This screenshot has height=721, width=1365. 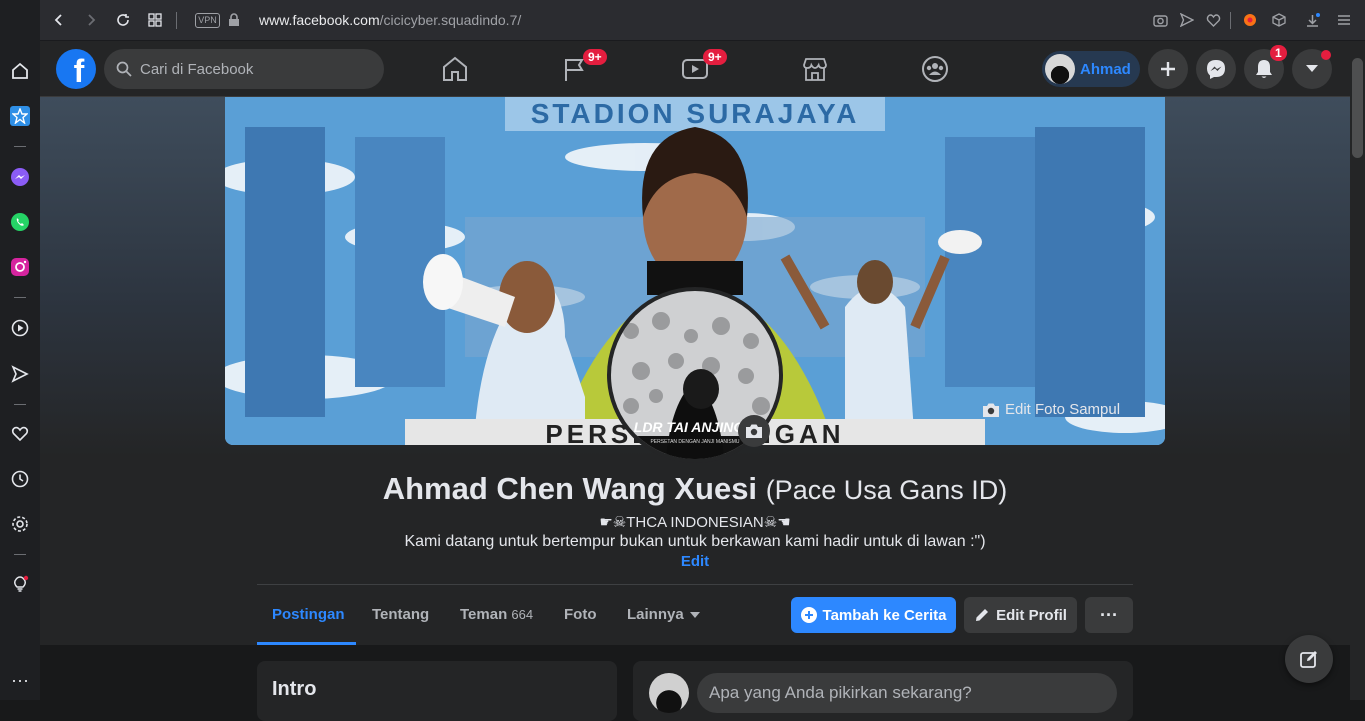 What do you see at coordinates (123, 20) in the screenshot?
I see `reload-icon` at bounding box center [123, 20].